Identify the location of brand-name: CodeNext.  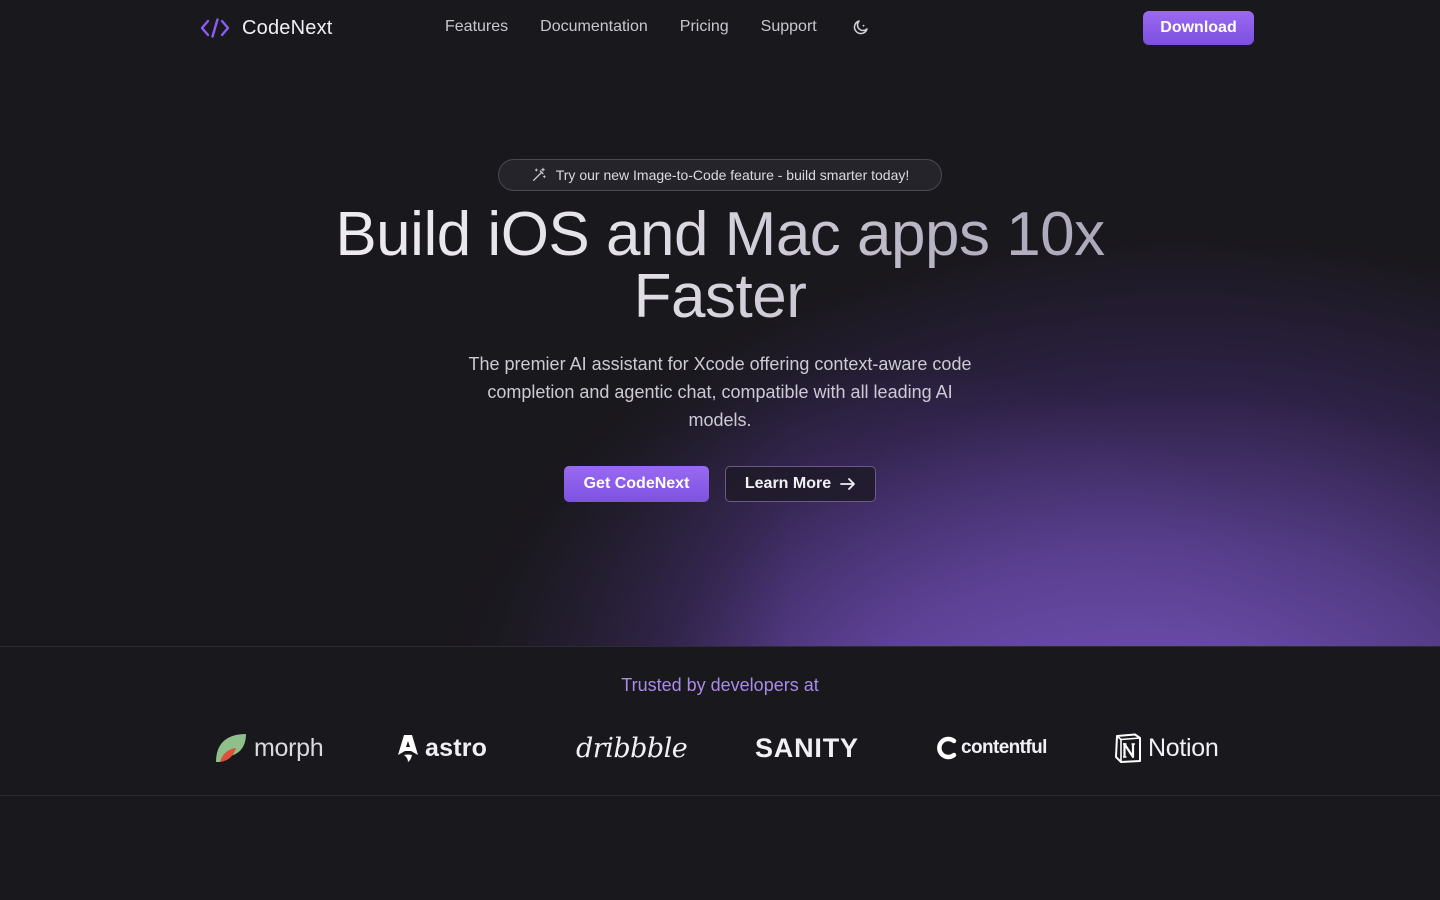
(287, 27).